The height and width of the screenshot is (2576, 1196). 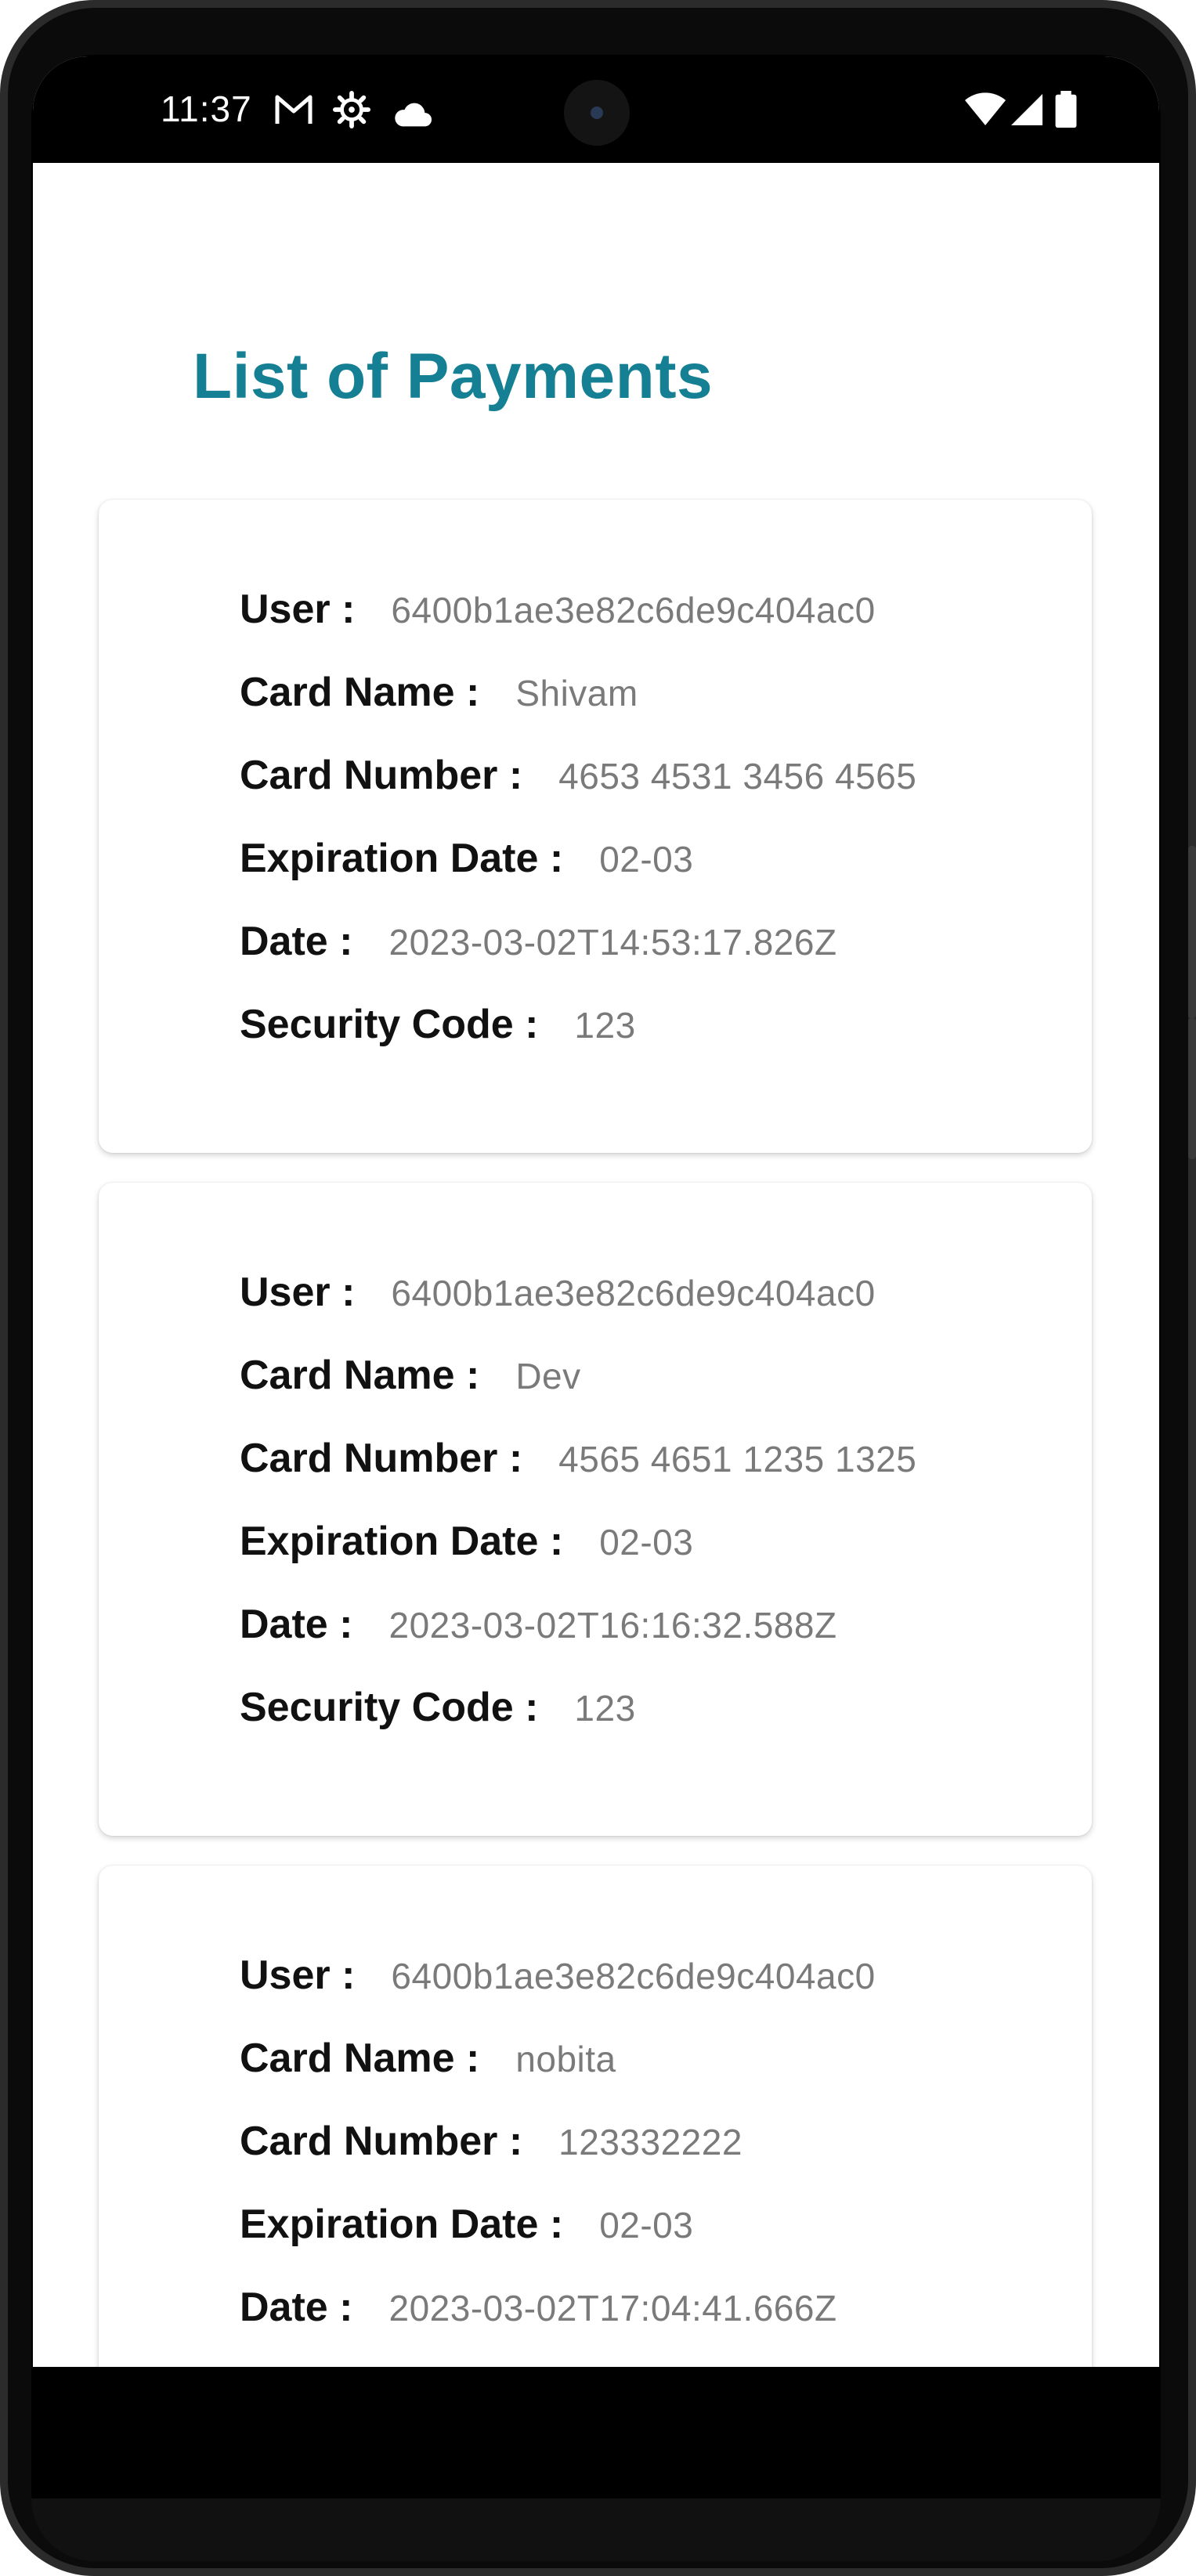 I want to click on date-value: 2023-03-02T14:53:17.826Z, so click(x=612, y=942).